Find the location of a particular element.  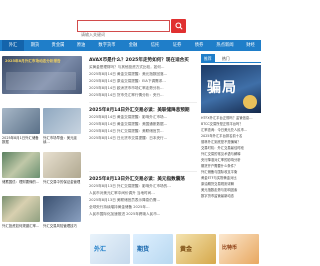

bottom-label-3: 黄金 is located at coordinates (186, 249).